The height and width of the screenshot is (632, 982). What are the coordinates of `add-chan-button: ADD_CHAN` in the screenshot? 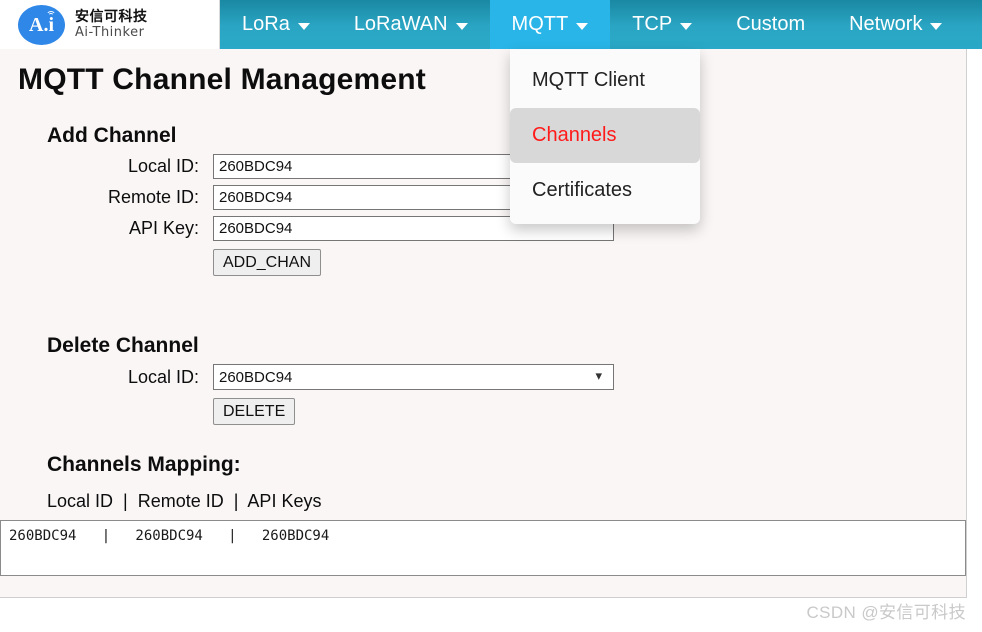 It's located at (267, 262).